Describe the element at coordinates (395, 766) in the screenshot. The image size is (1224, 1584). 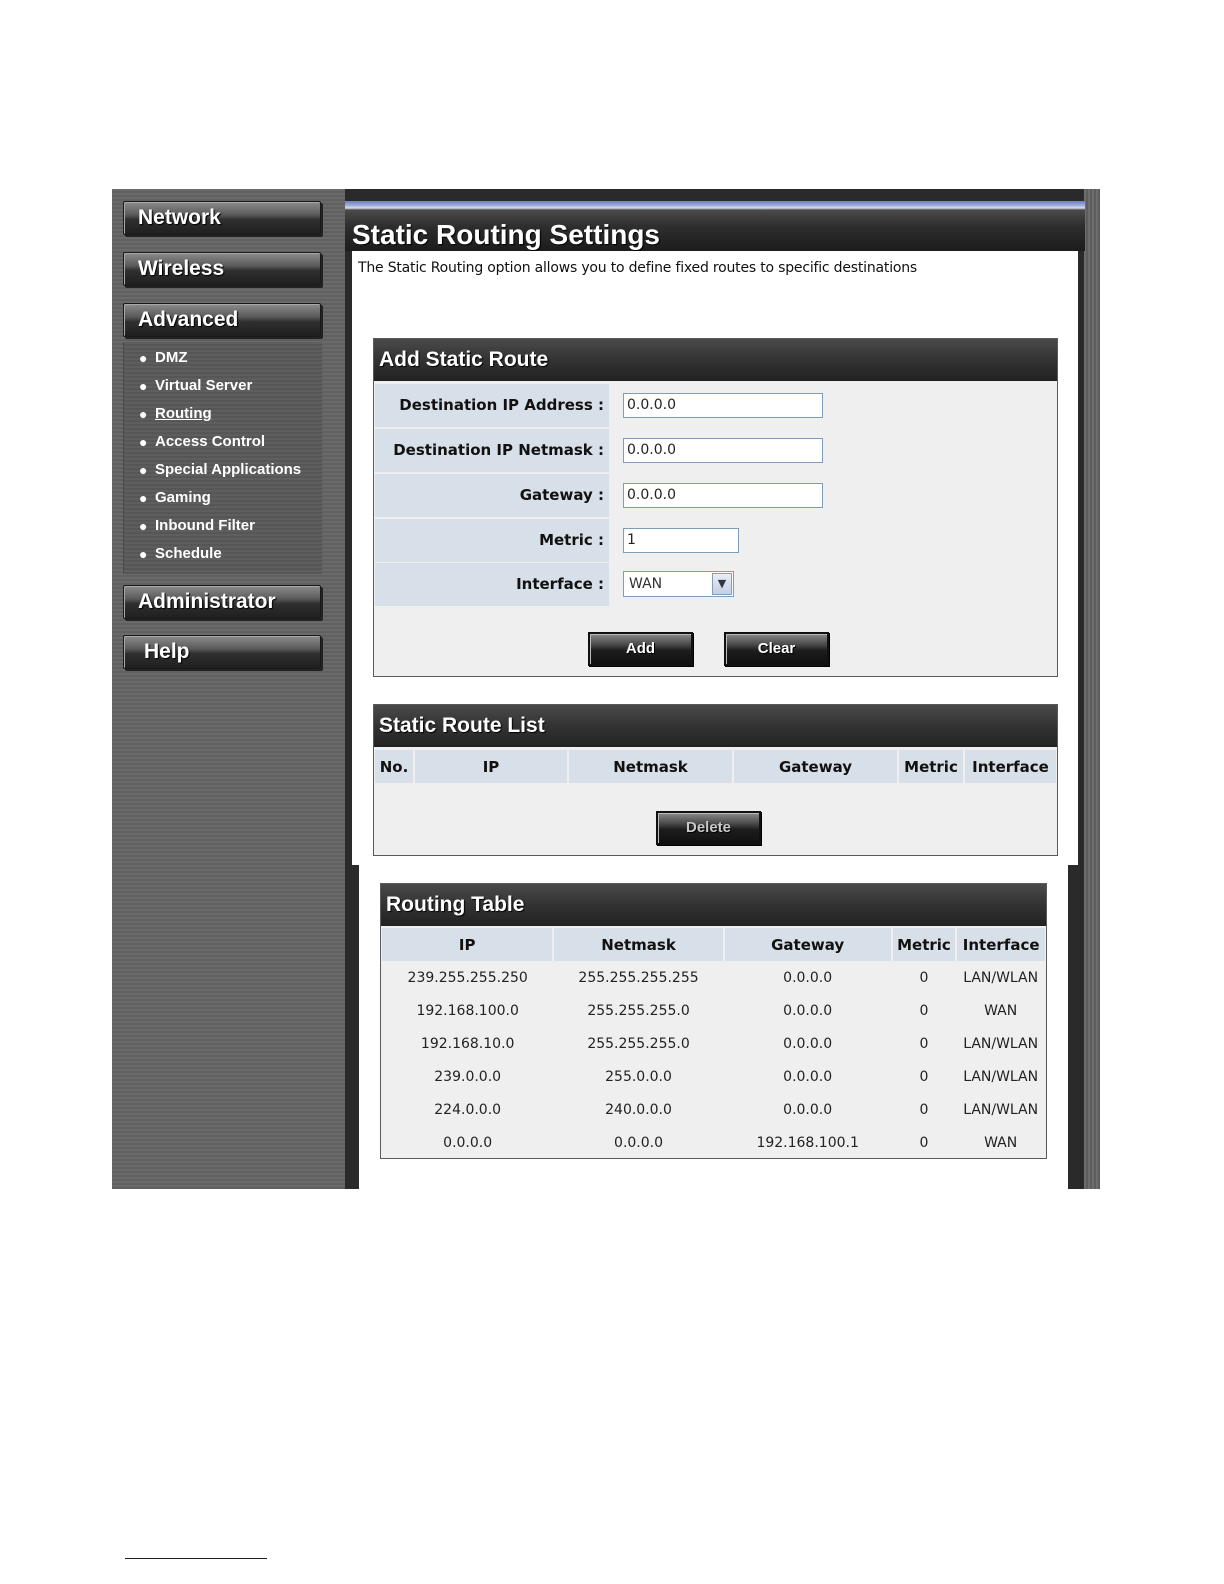
I see `column-header: No.` at that location.